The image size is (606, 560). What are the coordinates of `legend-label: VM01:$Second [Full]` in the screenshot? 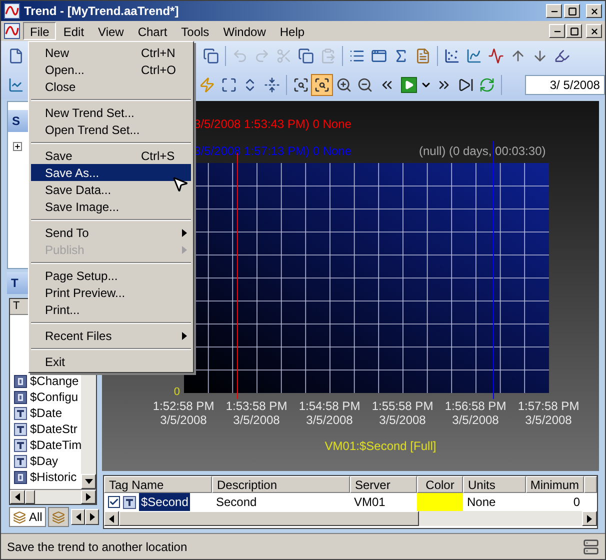 It's located at (380, 446).